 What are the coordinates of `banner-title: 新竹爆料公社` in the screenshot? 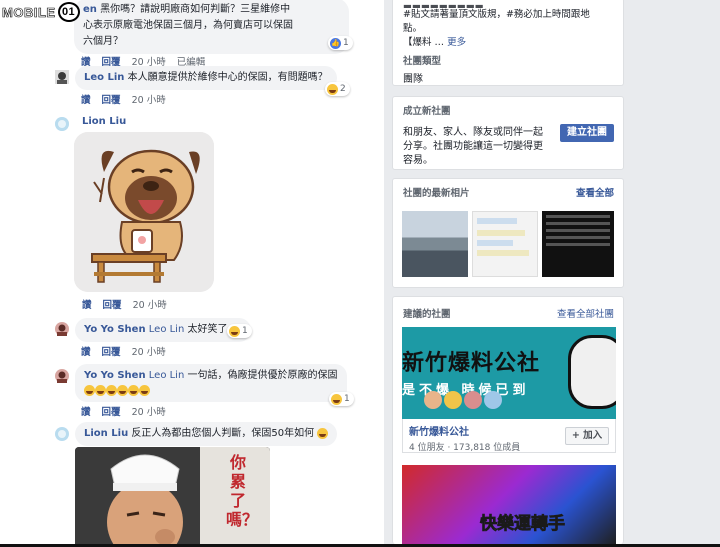 It's located at (471, 363).